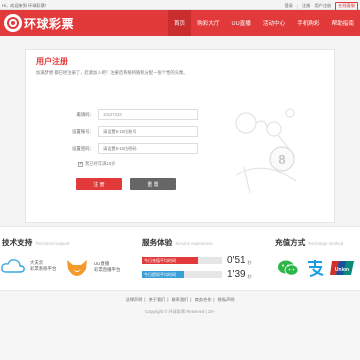 Image resolution: width=360 pixels, height=360 pixels. I want to click on age-agreement-label: 我已经年满18岁, so click(100, 163).